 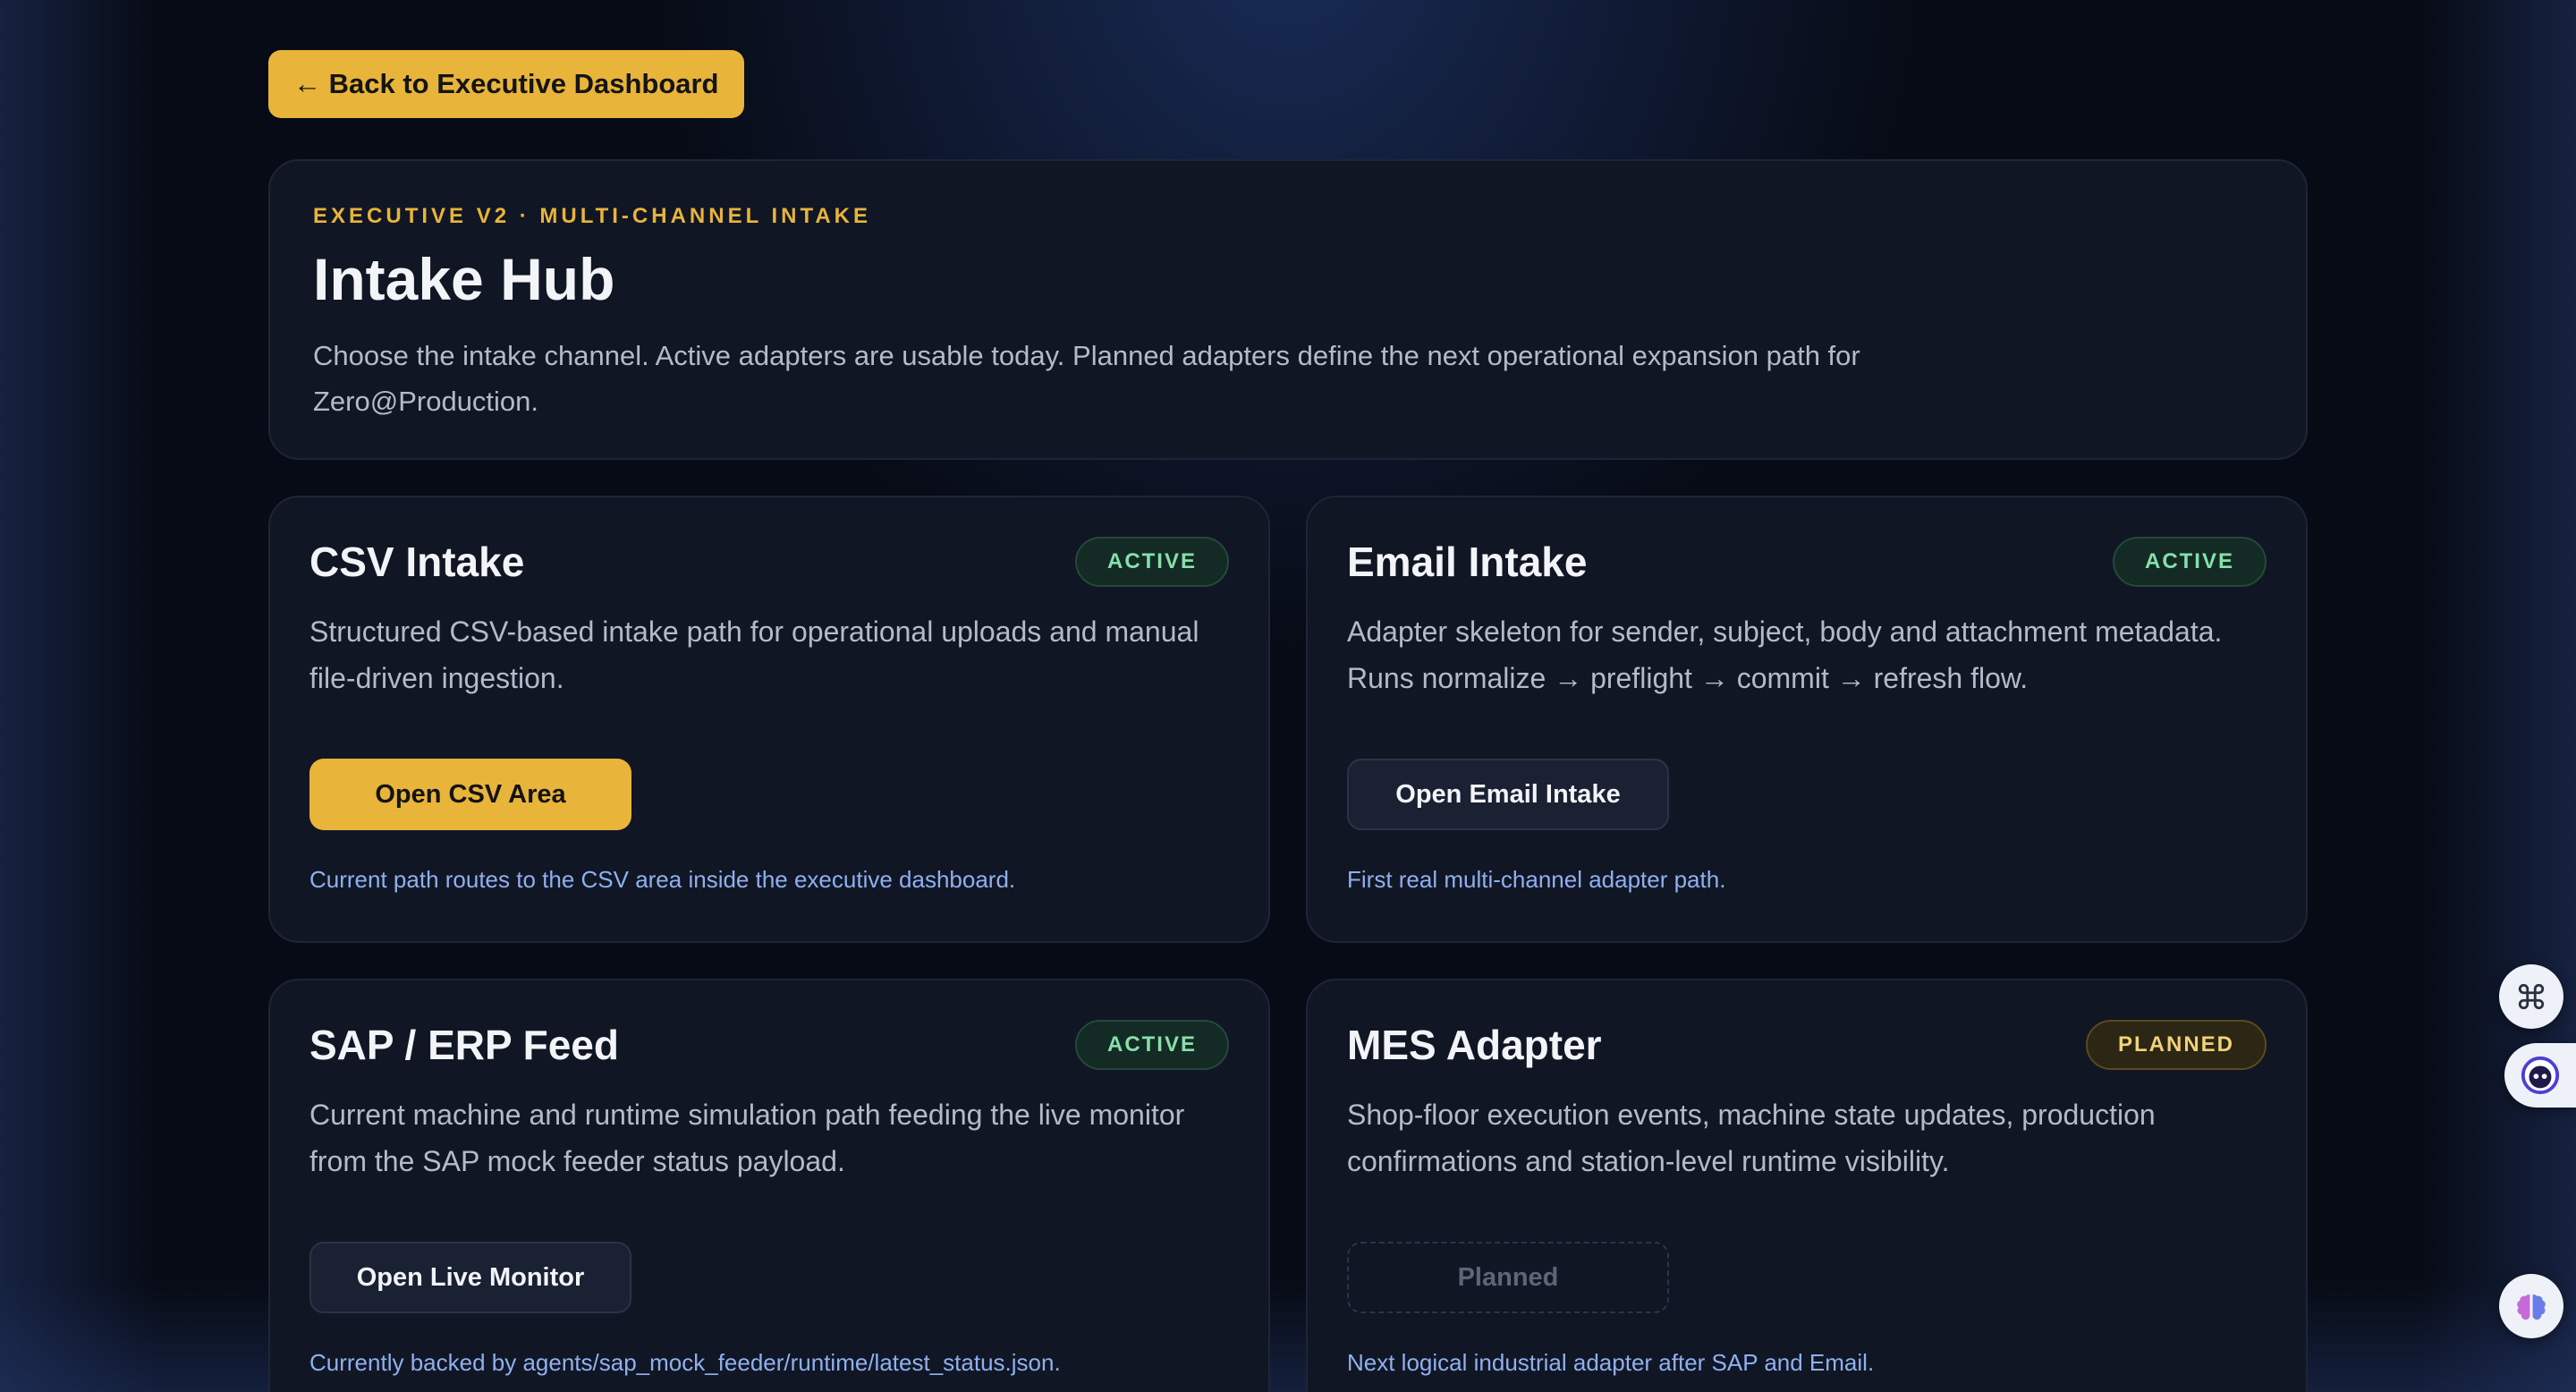 What do you see at coordinates (1508, 794) in the screenshot?
I see `open-email-intake-button: Open Email Intake` at bounding box center [1508, 794].